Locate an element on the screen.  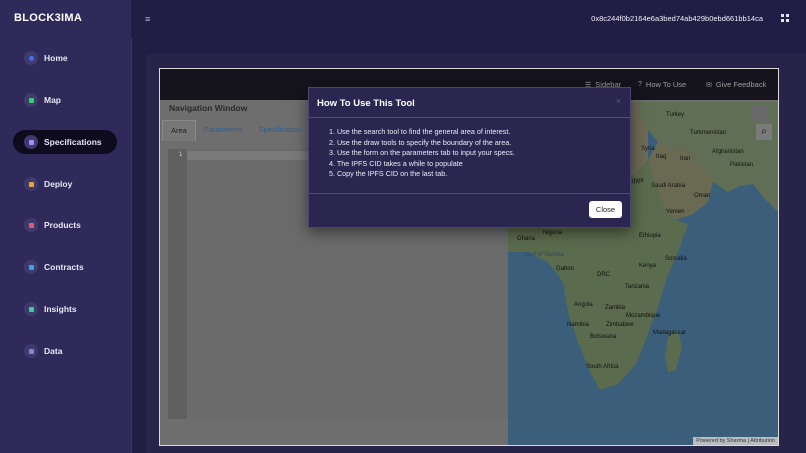
insights-icon is located at coordinates (31, 309).